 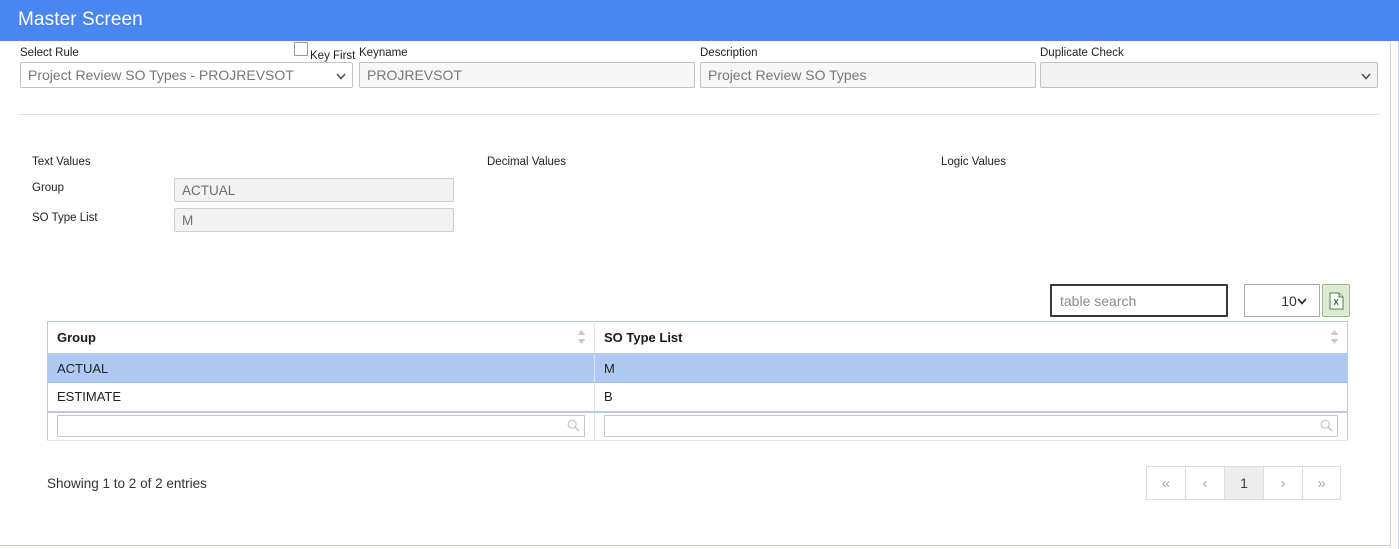 What do you see at coordinates (76, 337) in the screenshot?
I see `column-header-group-label: Group` at bounding box center [76, 337].